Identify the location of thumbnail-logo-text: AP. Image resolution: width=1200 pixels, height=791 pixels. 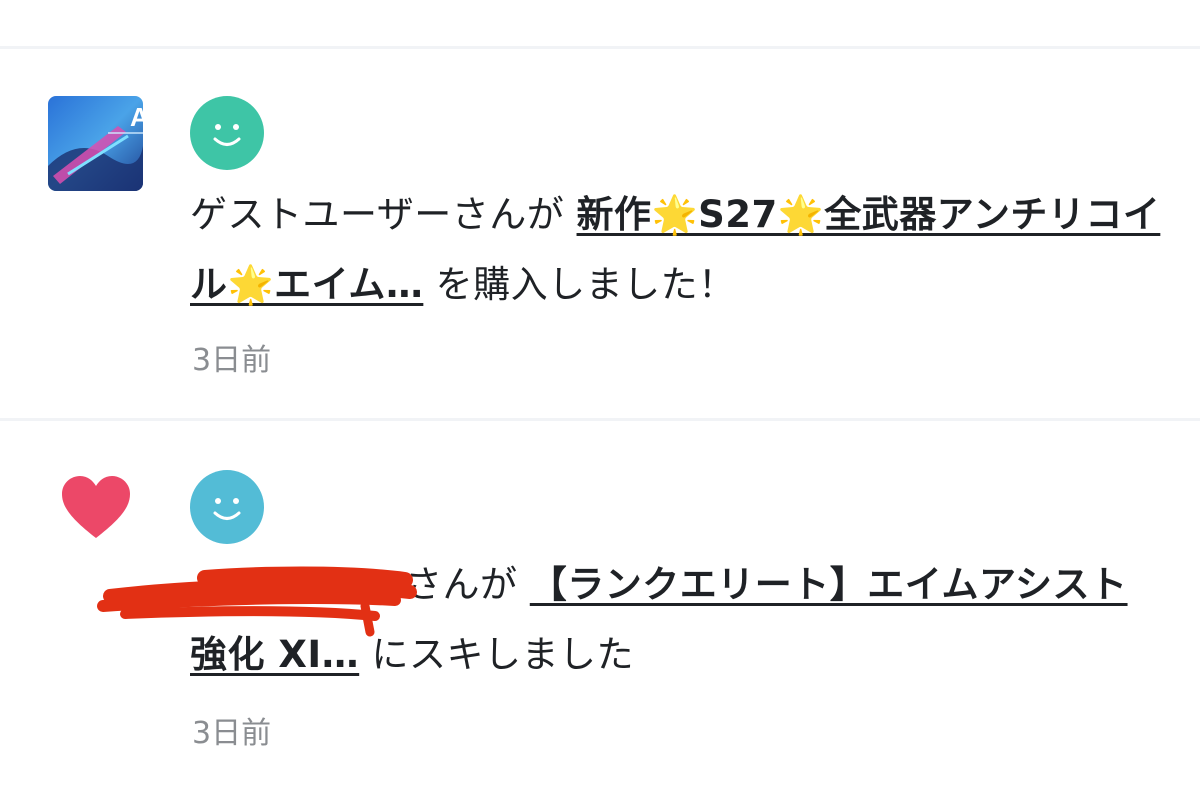
(136, 117).